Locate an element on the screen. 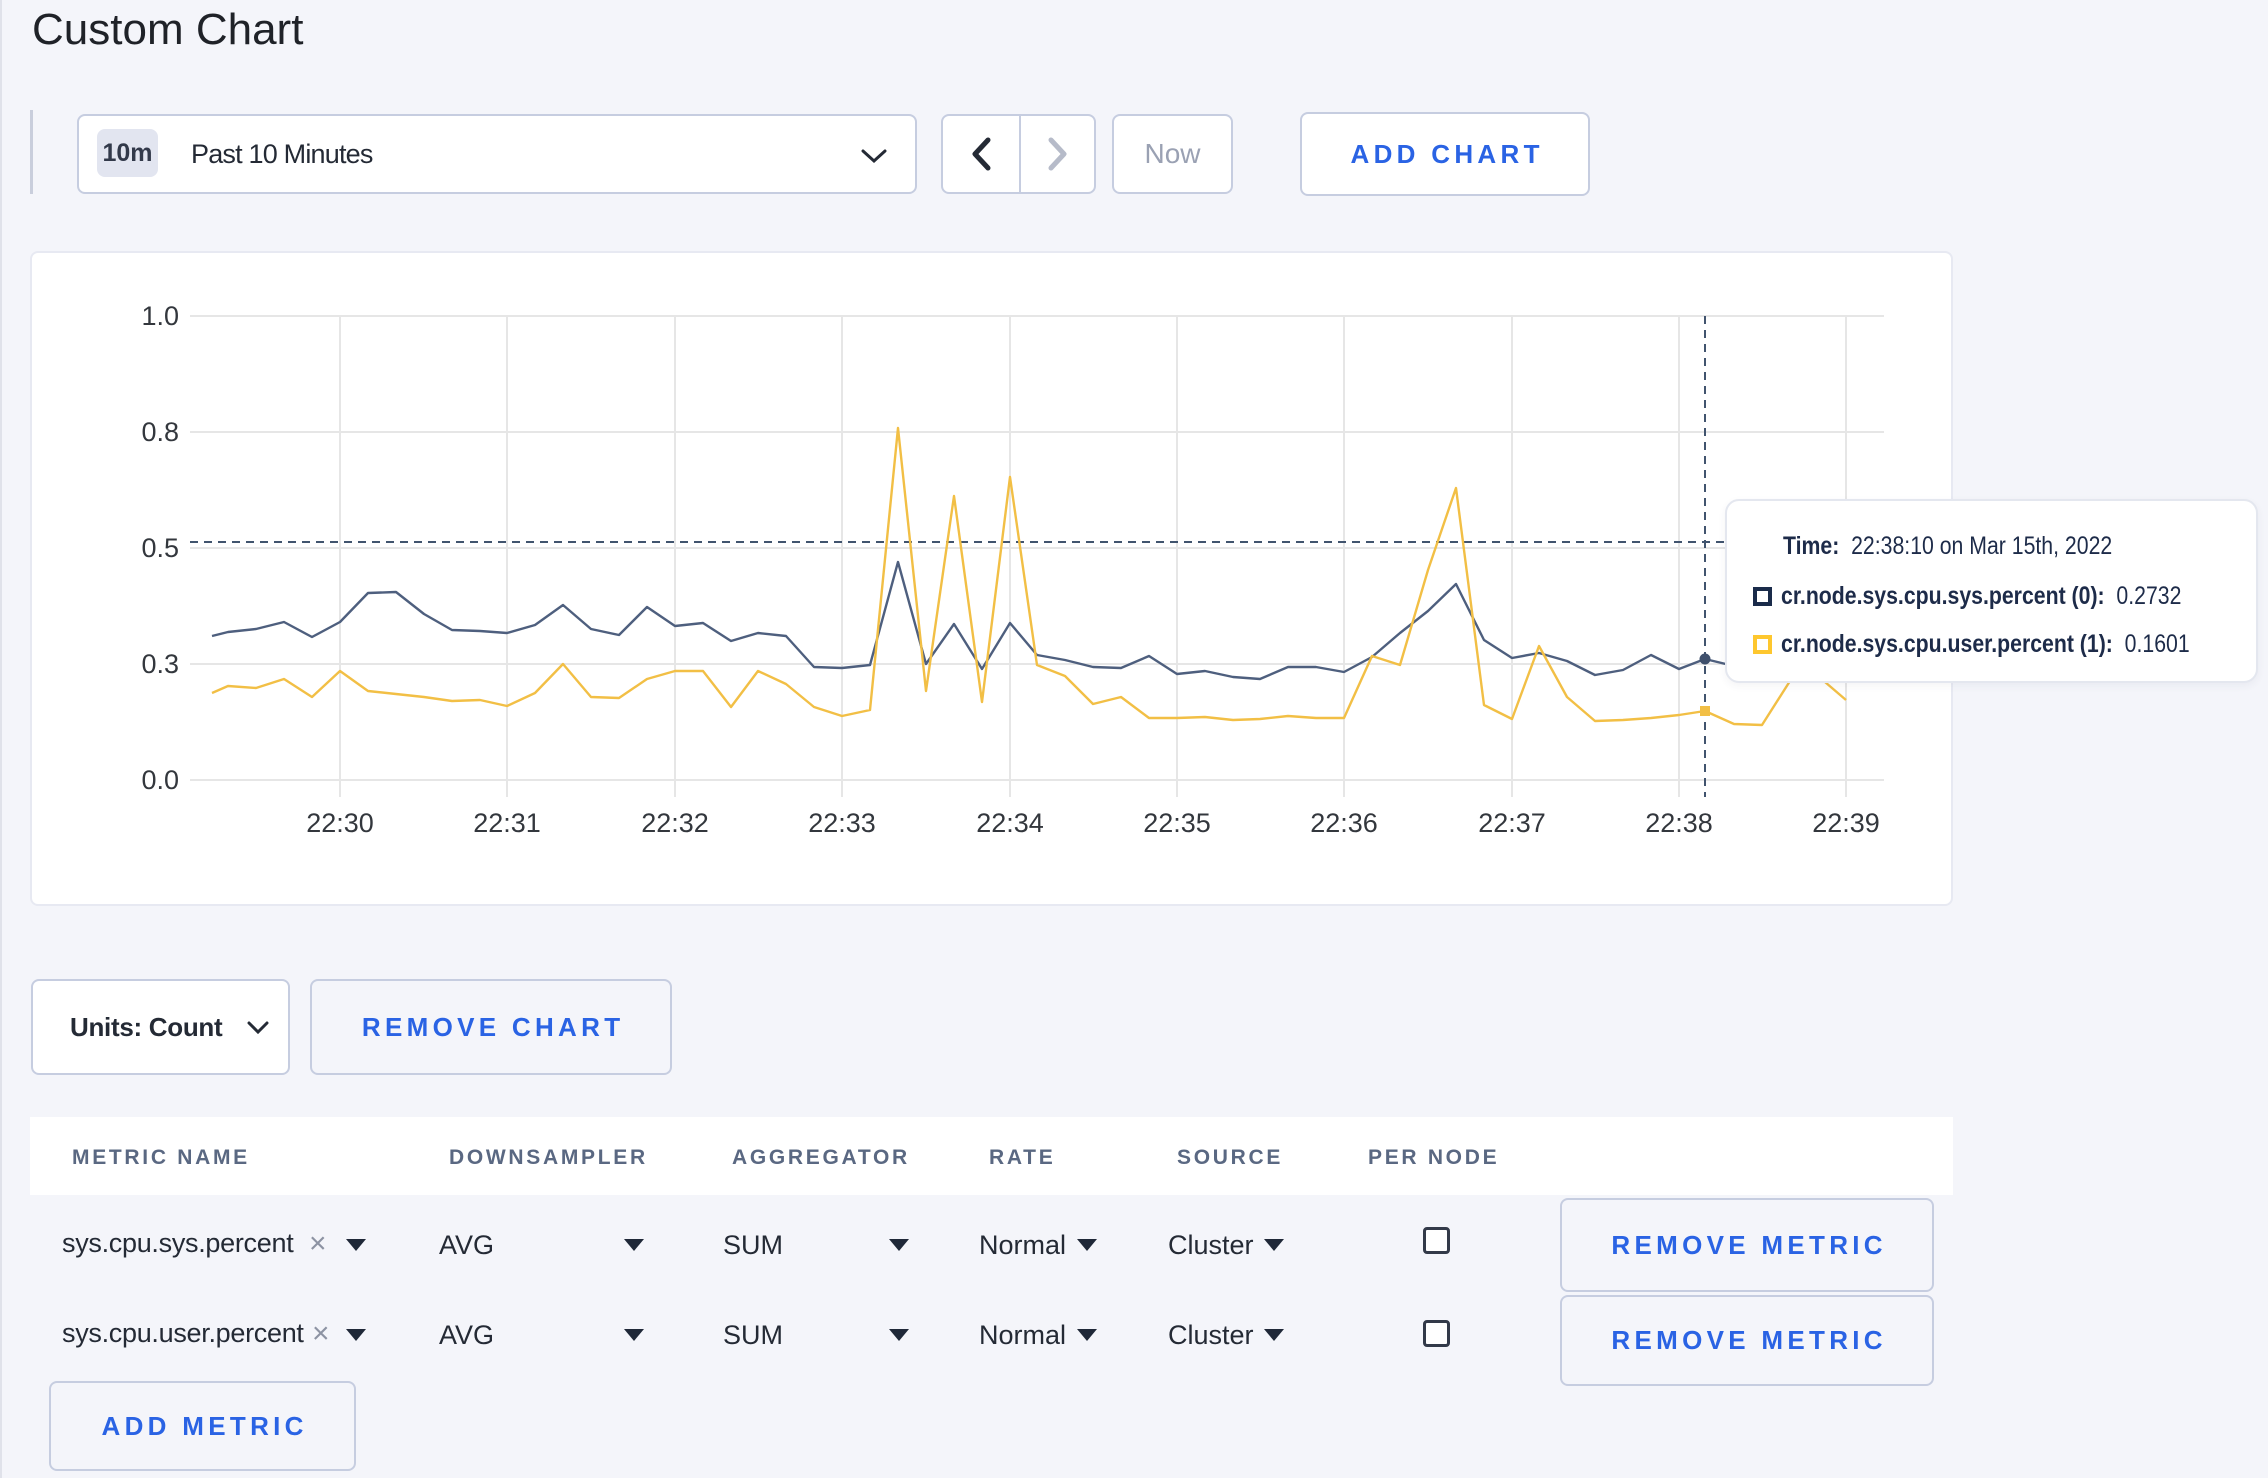 Image resolution: width=2268 pixels, height=1478 pixels. svg-text: 0.5 is located at coordinates (160, 548).